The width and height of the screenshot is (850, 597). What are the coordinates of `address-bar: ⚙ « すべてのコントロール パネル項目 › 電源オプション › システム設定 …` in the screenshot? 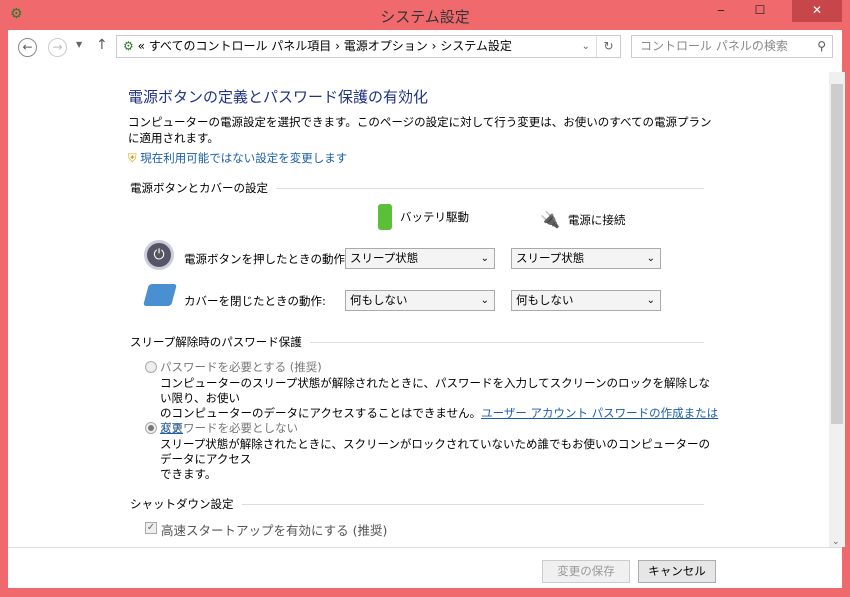 It's located at (368, 46).